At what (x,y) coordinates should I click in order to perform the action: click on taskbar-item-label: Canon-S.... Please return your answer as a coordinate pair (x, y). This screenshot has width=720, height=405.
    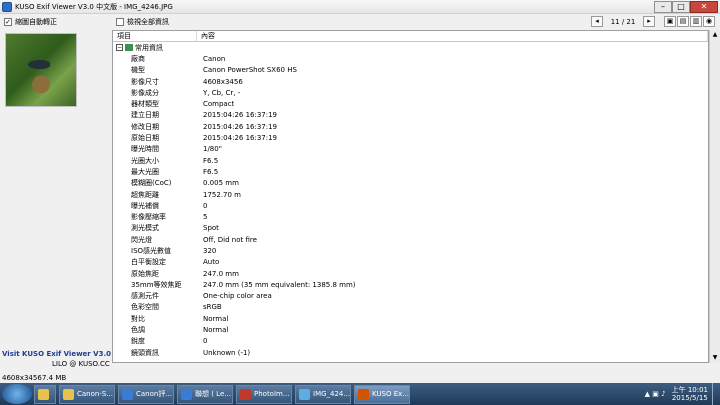
    Looking at the image, I should click on (95, 394).